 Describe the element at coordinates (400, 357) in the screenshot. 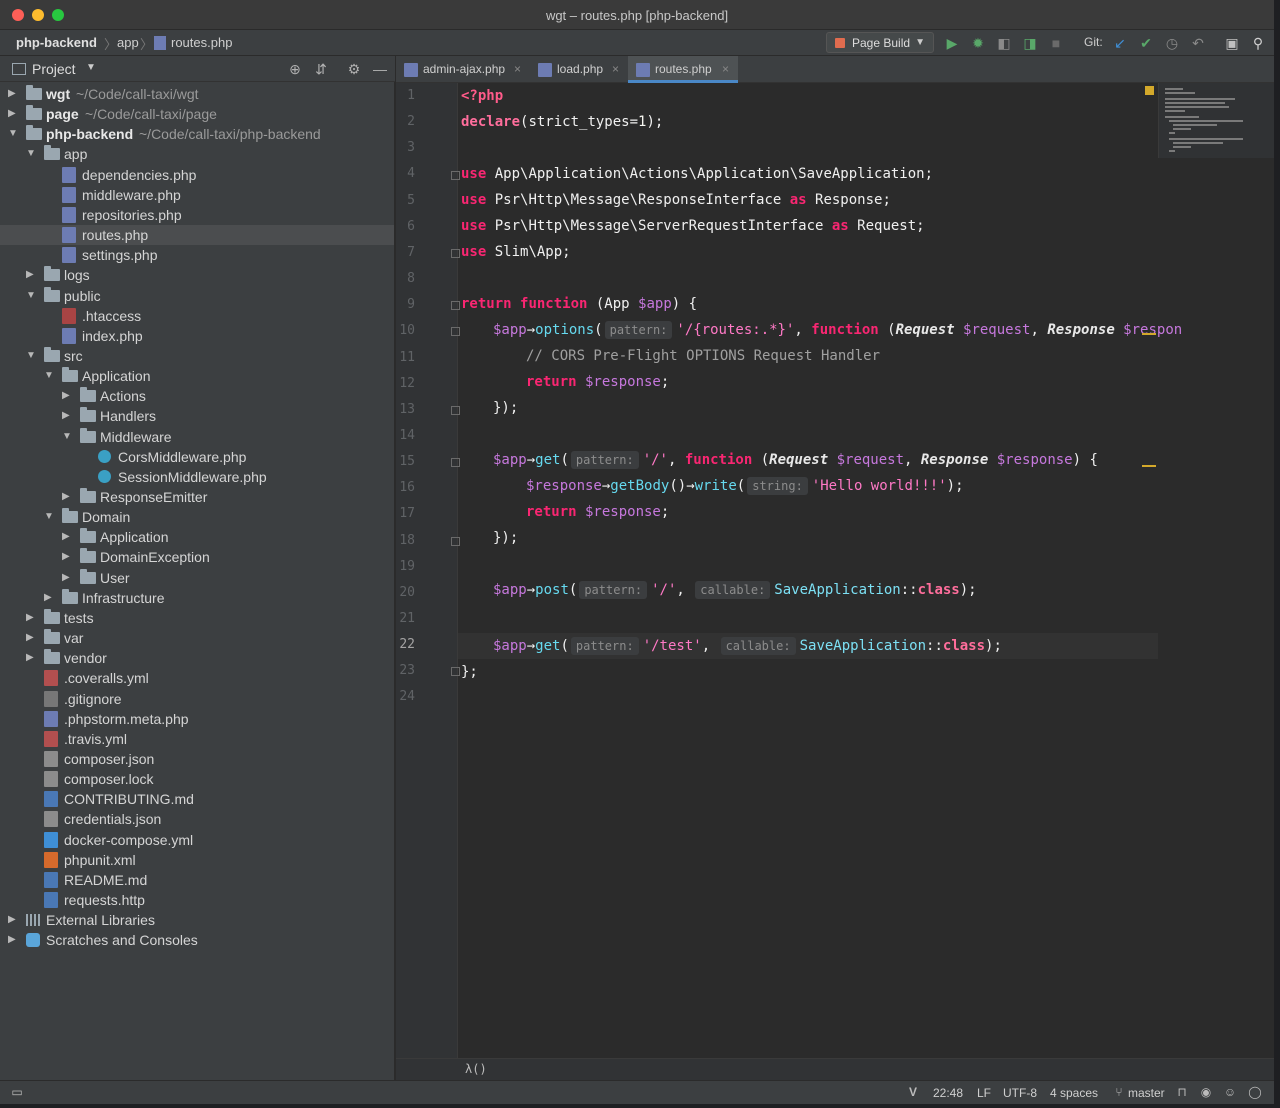

I see `line-number: 11` at that location.